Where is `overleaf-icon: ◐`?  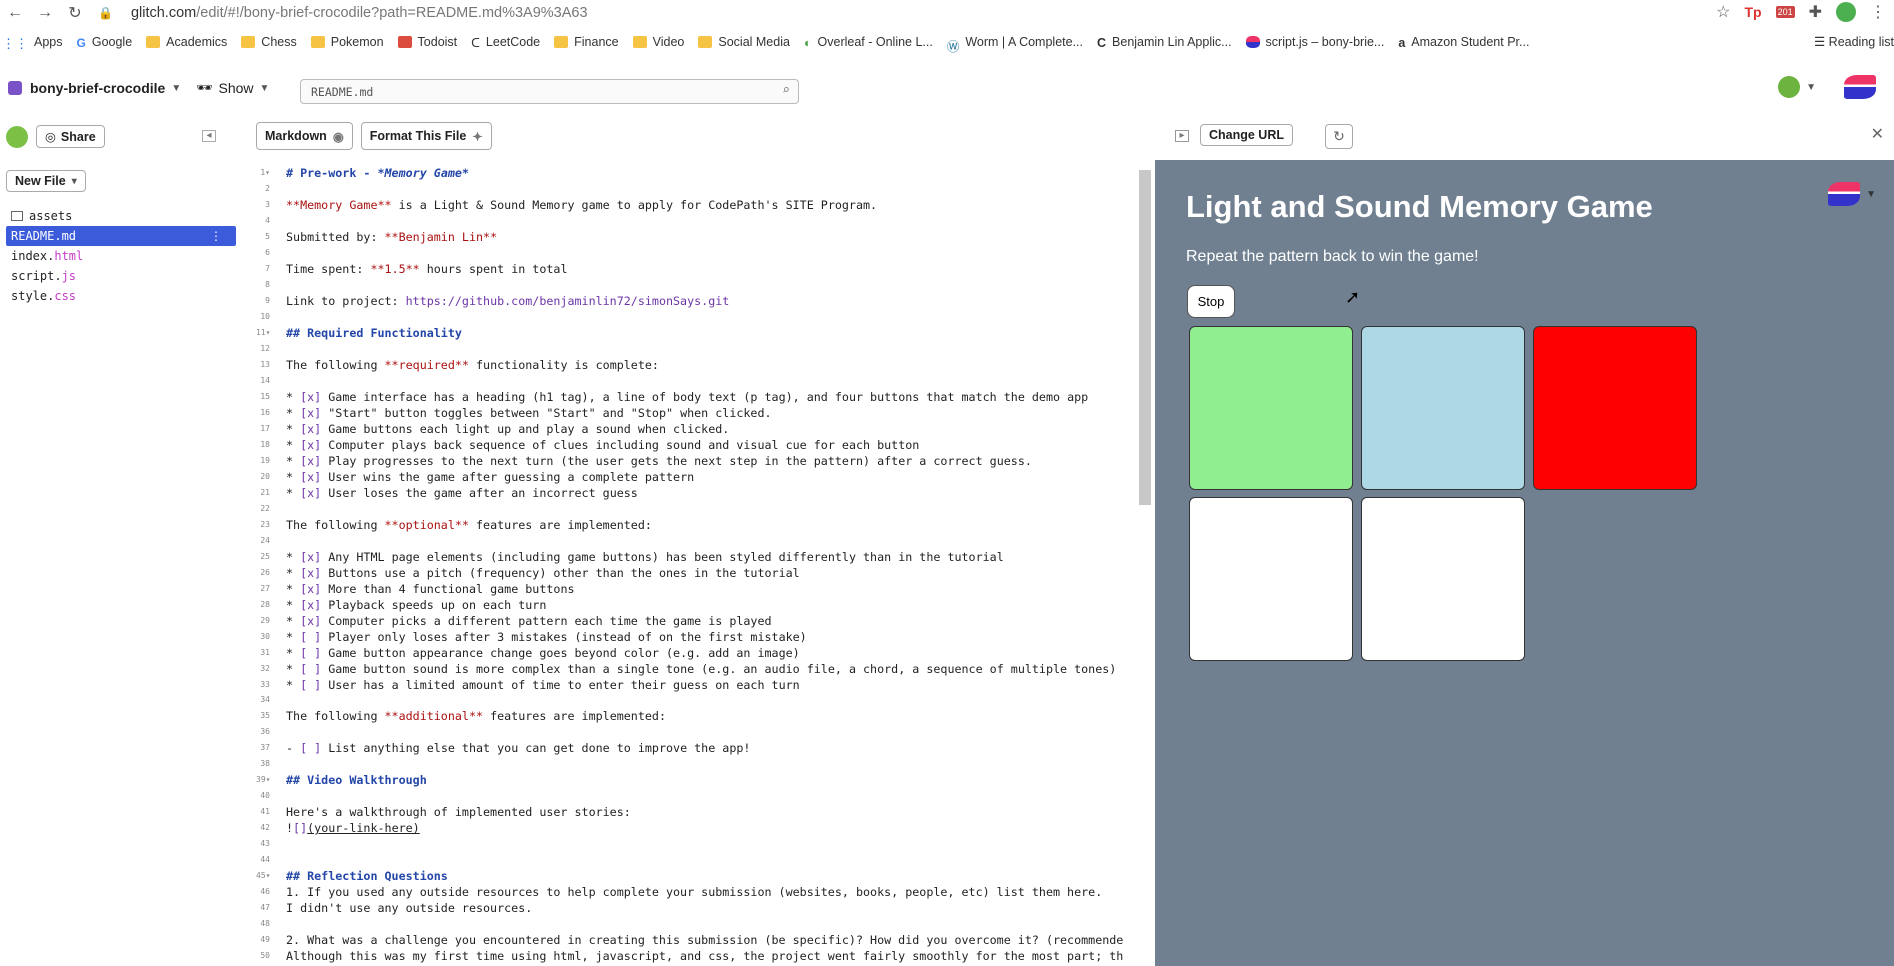
overleaf-icon: ◐ is located at coordinates (807, 43).